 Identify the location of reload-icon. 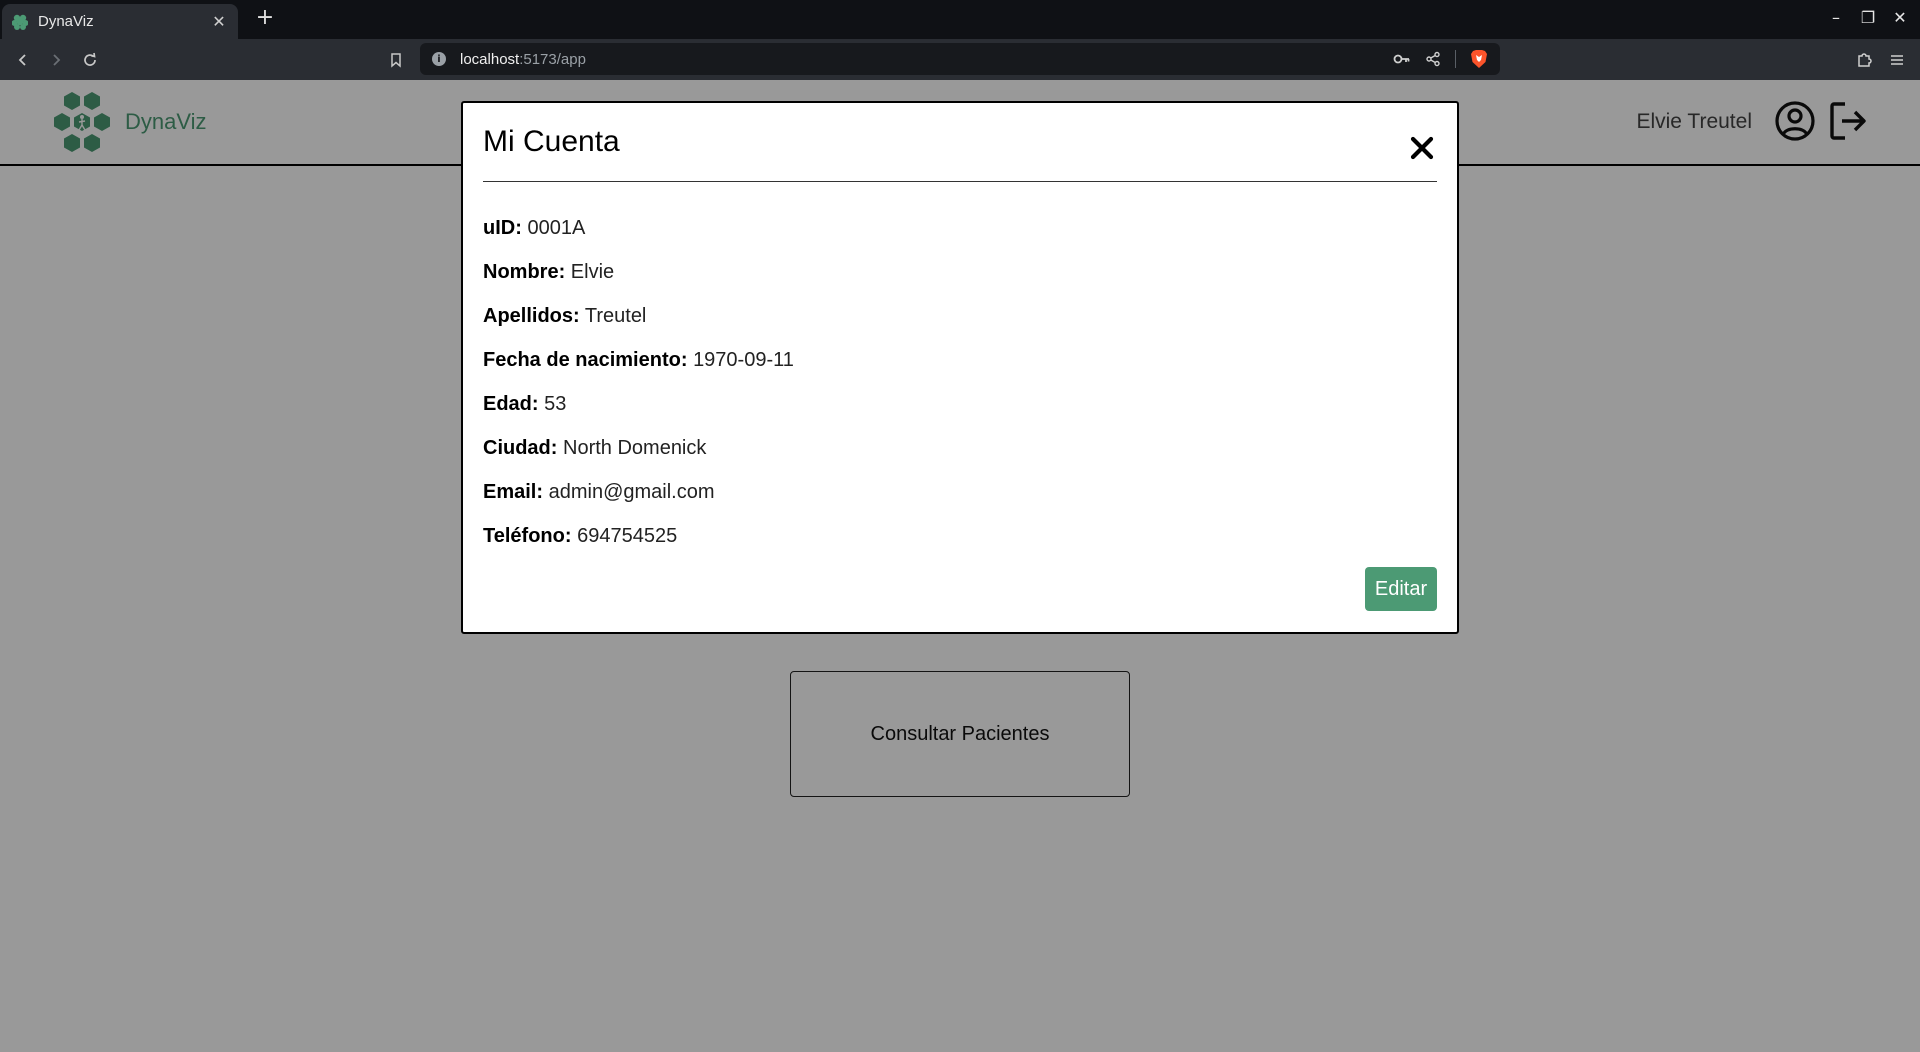
(90, 59).